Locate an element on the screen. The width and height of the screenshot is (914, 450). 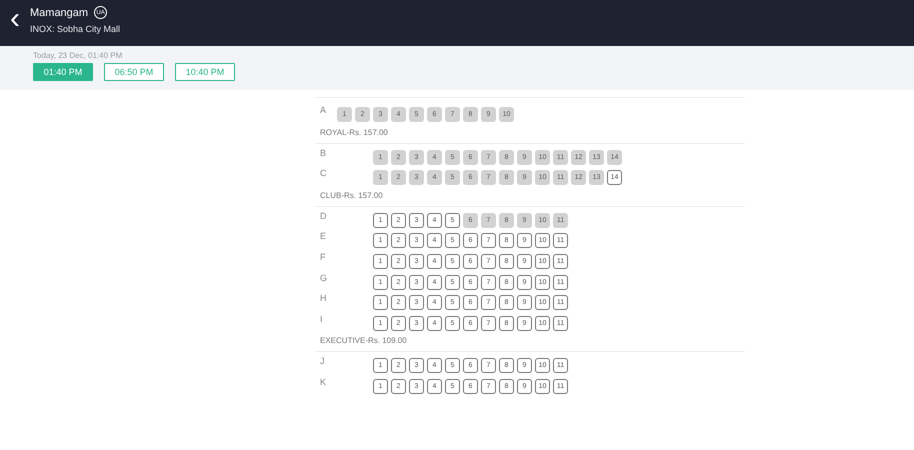
section-price-label: EXECUTIVE-Rs. 109.00 is located at coordinates (363, 340).